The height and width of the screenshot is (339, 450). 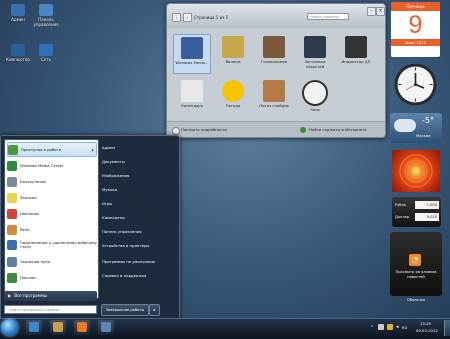 I want to click on program-label: Ножницы, so click(x=30, y=213).